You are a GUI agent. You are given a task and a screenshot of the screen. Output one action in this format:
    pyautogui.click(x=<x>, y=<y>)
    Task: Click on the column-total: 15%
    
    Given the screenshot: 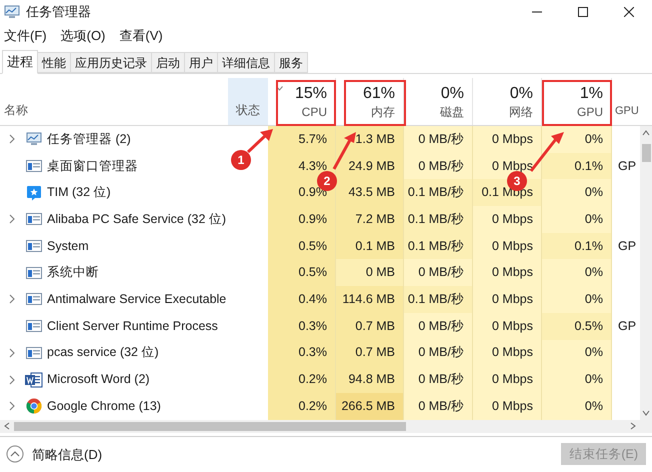 What is the action you would take?
    pyautogui.click(x=310, y=94)
    